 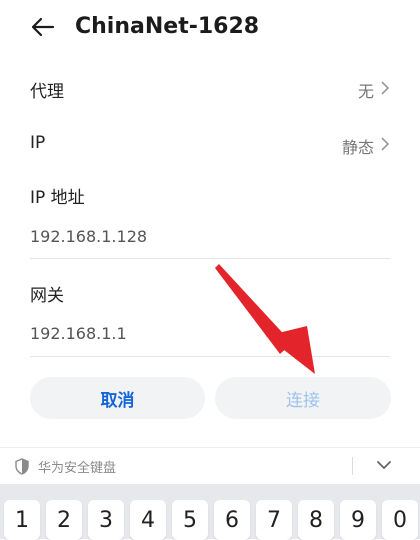 I want to click on key-0: 0, so click(x=400, y=520).